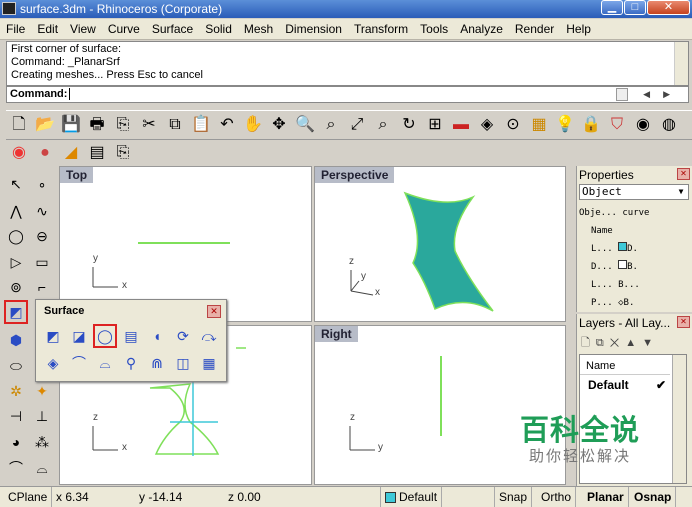 This screenshot has height=507, width=692. Describe the element at coordinates (634, 192) in the screenshot. I see `properties-selector: Object ▼` at that location.